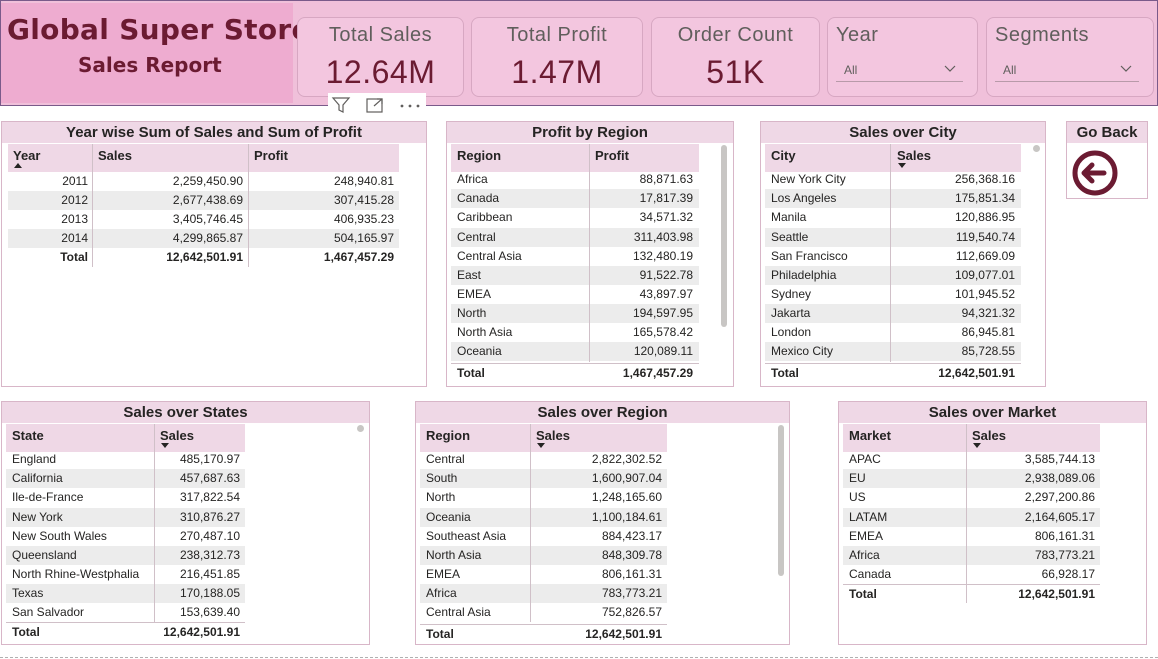 The width and height of the screenshot is (1158, 659). What do you see at coordinates (575, 217) in the screenshot?
I see `table-row: Caribbean 34,571.32` at bounding box center [575, 217].